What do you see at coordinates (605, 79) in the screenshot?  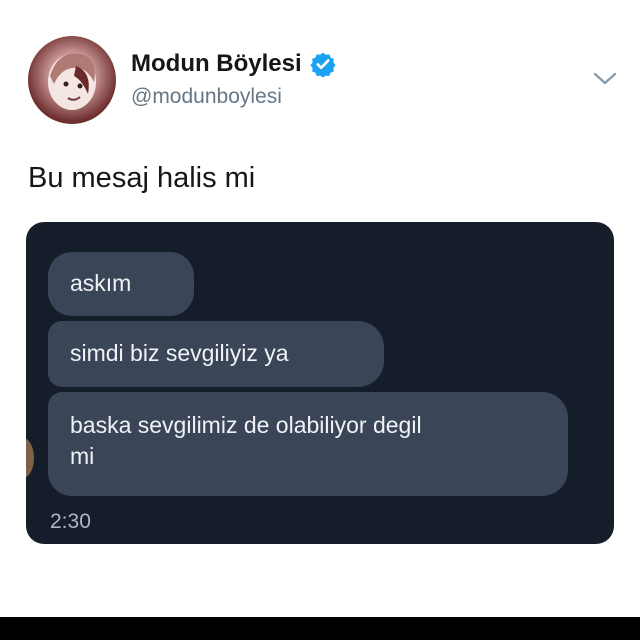 I see `chevron-down-icon` at bounding box center [605, 79].